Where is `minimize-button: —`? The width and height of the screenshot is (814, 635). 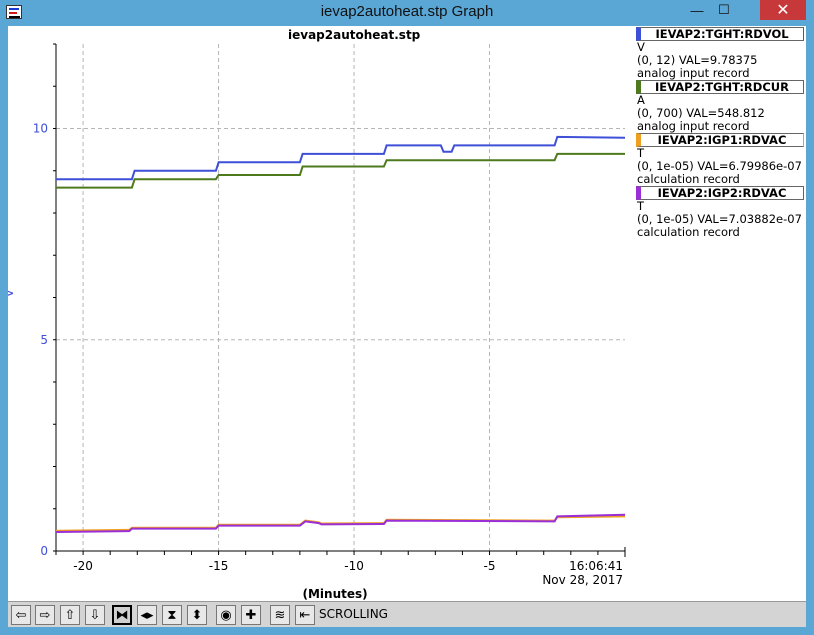
minimize-button: — is located at coordinates (697, 10).